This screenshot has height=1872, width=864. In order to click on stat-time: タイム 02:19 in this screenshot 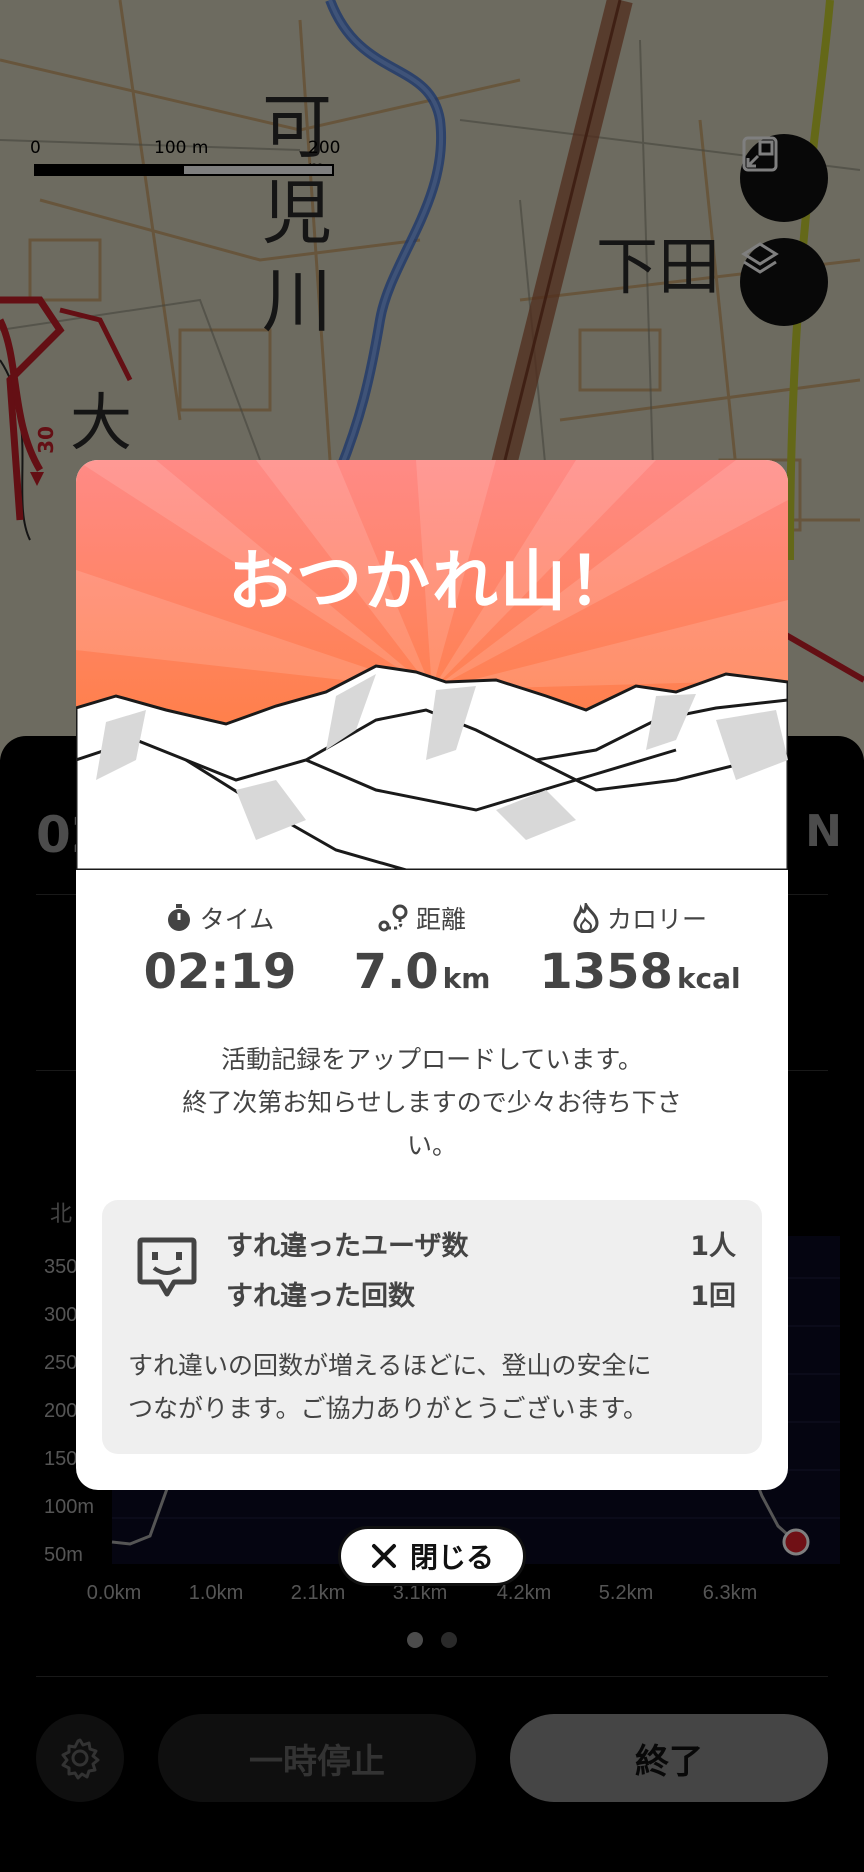, I will do `click(220, 950)`.